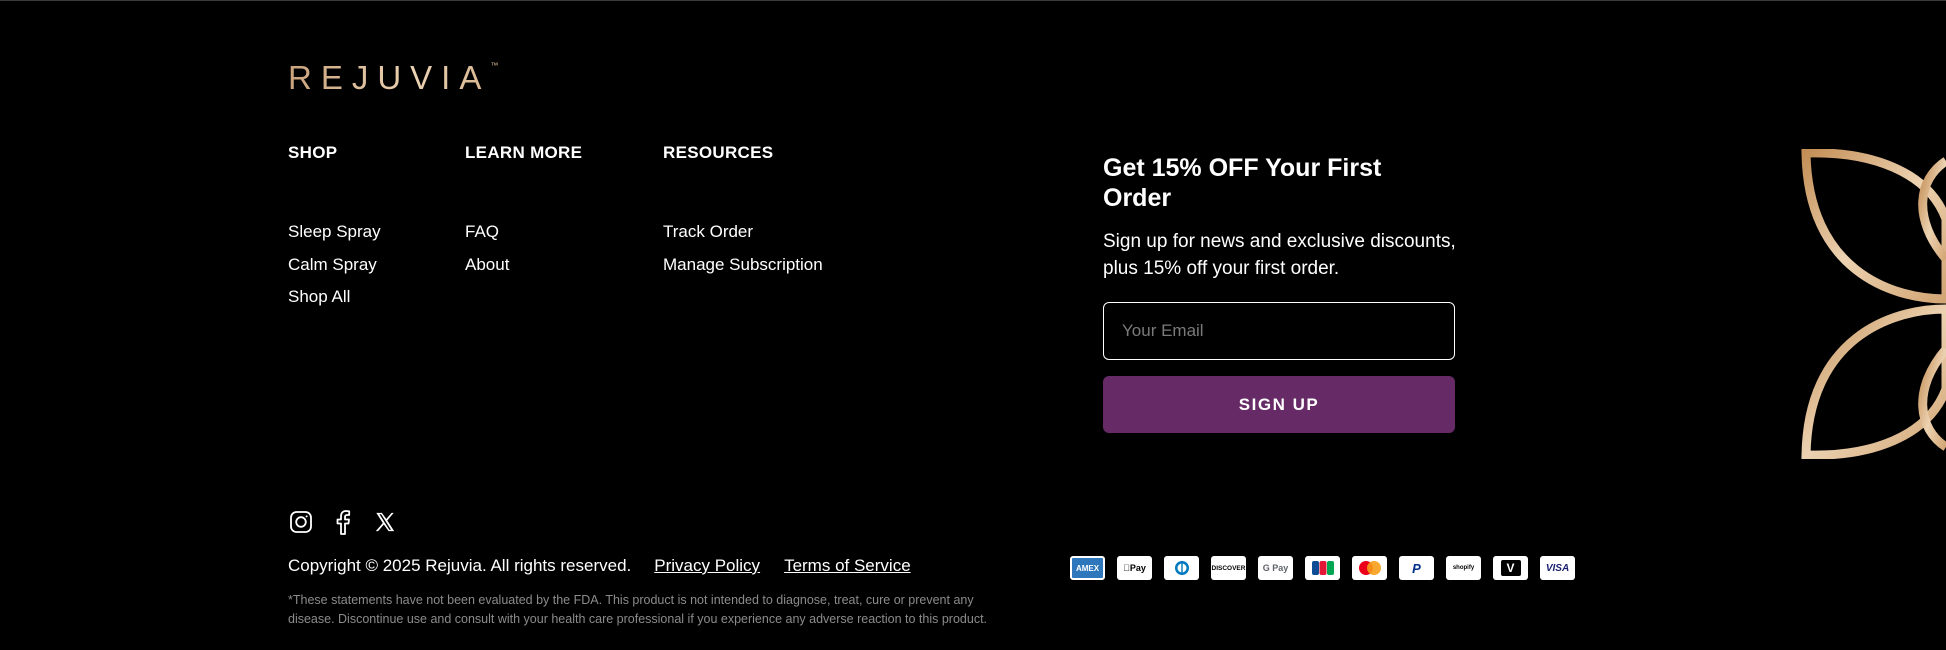 The image size is (1946, 650). Describe the element at coordinates (385, 522) in the screenshot. I see `x-icon` at that location.